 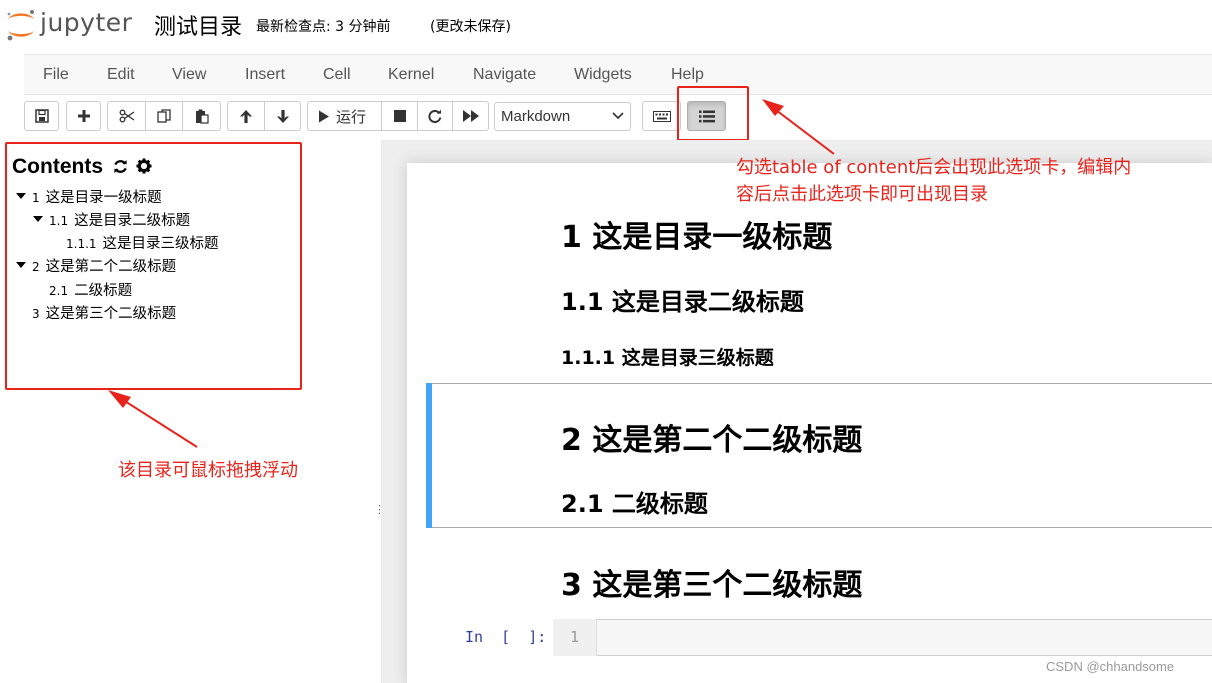 I want to click on watermark: CSDN @chhandsome, so click(x=1110, y=666).